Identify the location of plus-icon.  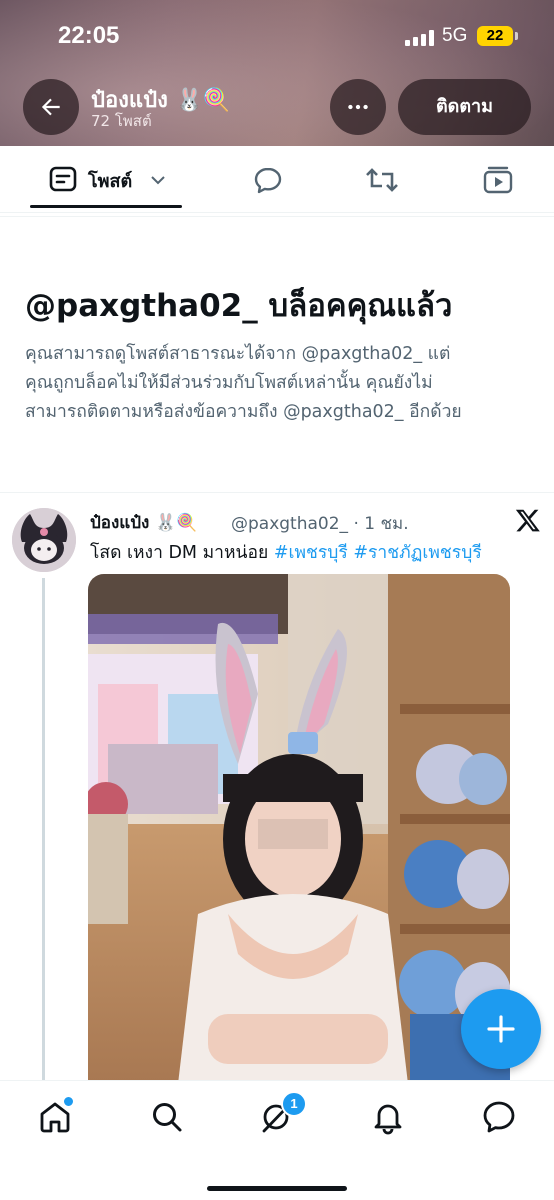
(501, 1029).